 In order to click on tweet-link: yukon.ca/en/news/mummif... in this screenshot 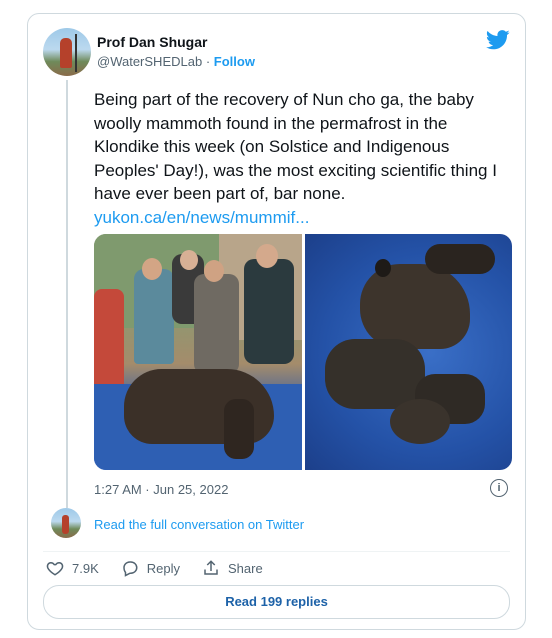, I will do `click(304, 218)`.